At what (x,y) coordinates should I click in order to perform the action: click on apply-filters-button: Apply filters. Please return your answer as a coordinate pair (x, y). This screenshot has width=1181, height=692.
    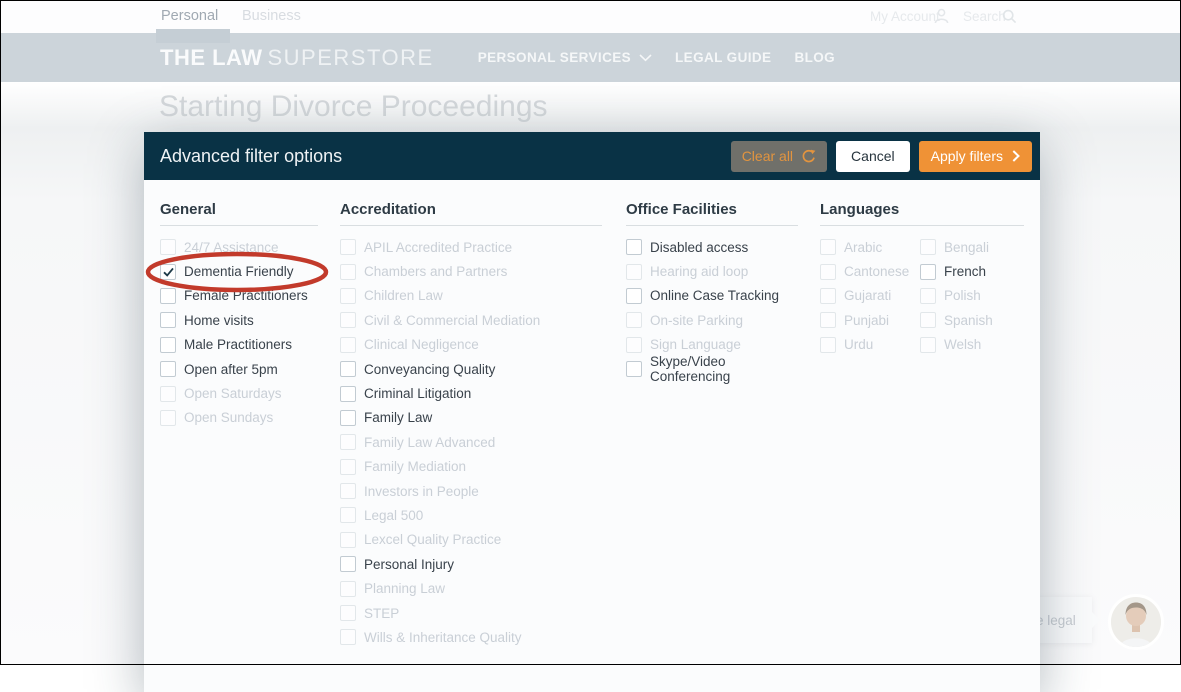
    Looking at the image, I should click on (975, 156).